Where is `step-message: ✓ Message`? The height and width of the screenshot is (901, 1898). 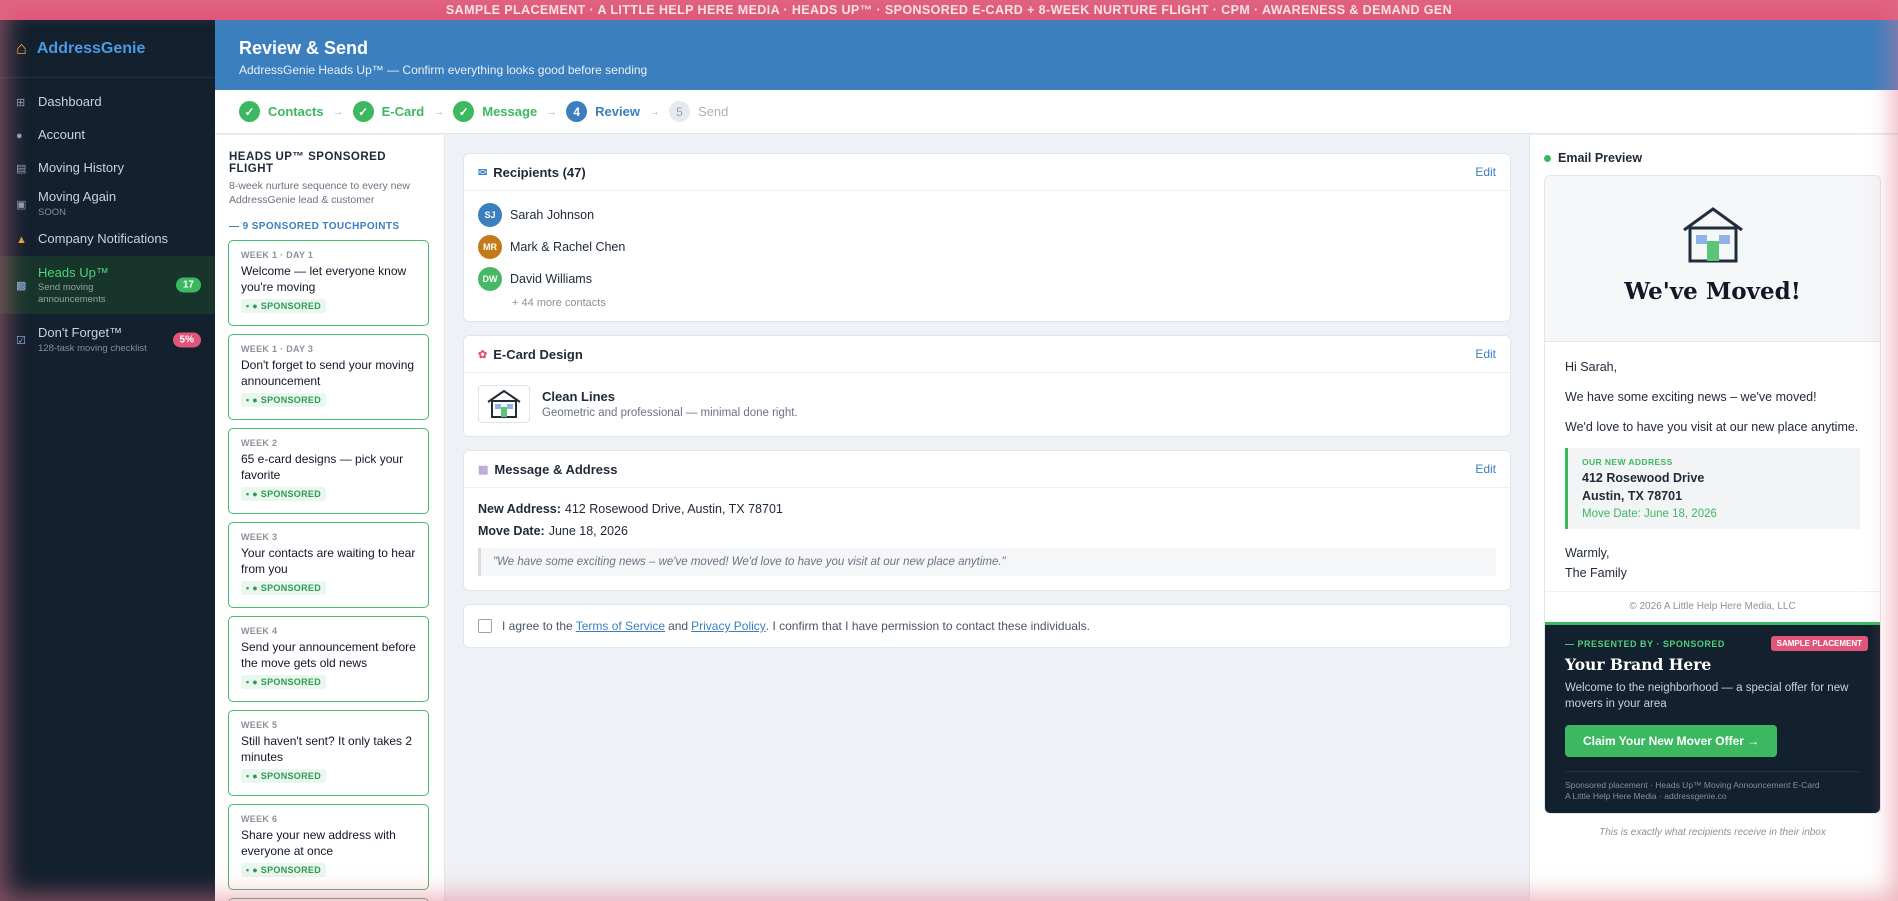
step-message: ✓ Message is located at coordinates (495, 111).